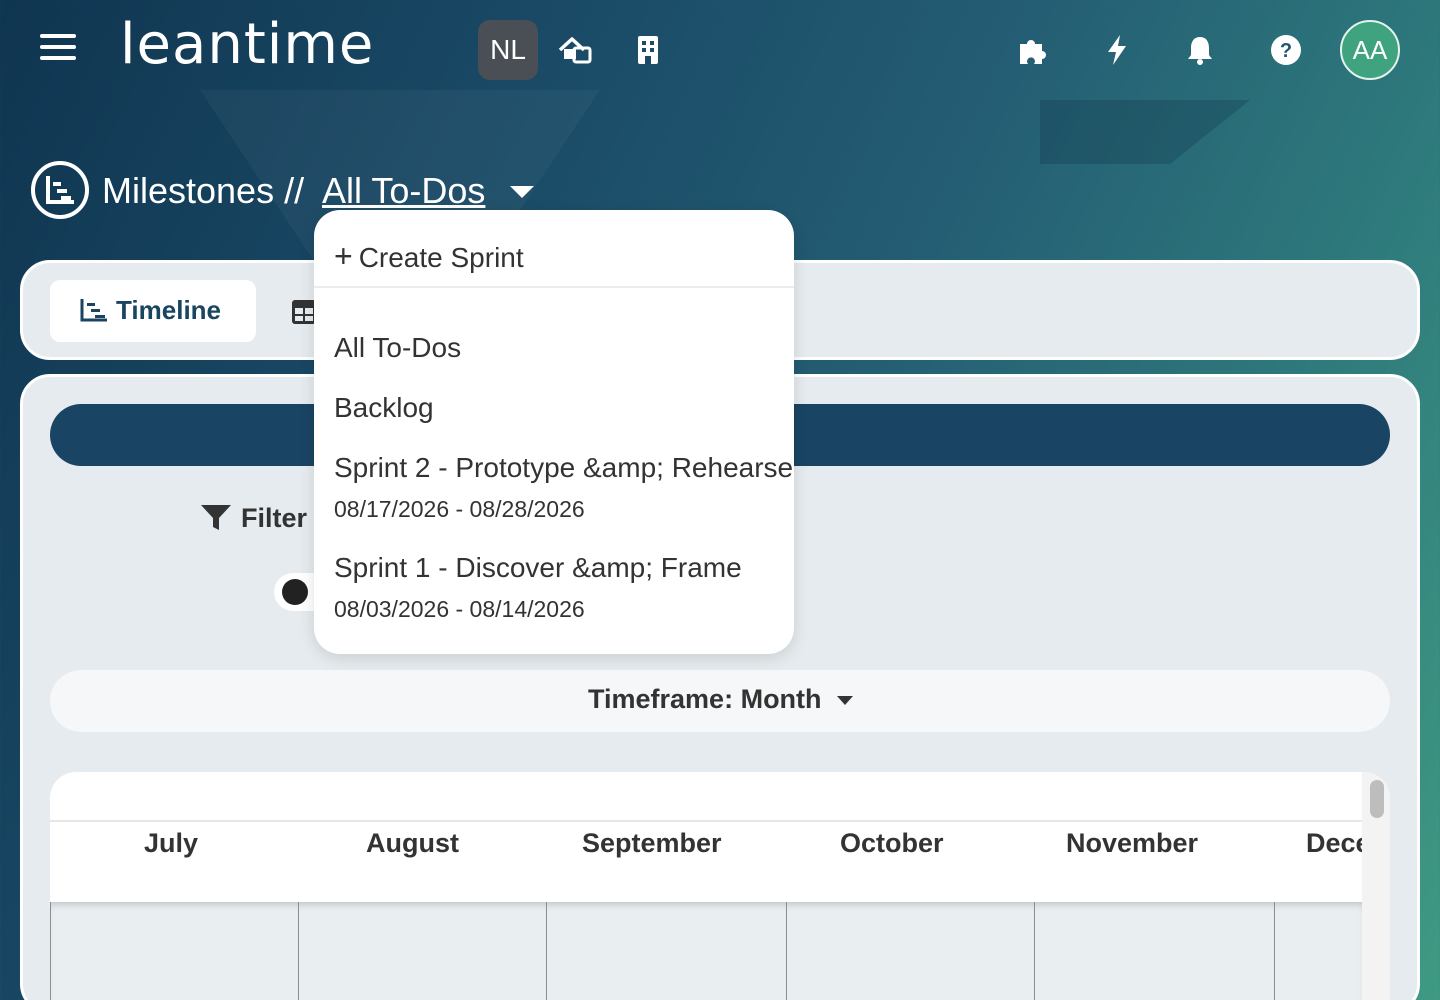 The height and width of the screenshot is (1000, 1440). I want to click on puzzle-icon, so click(1032, 50).